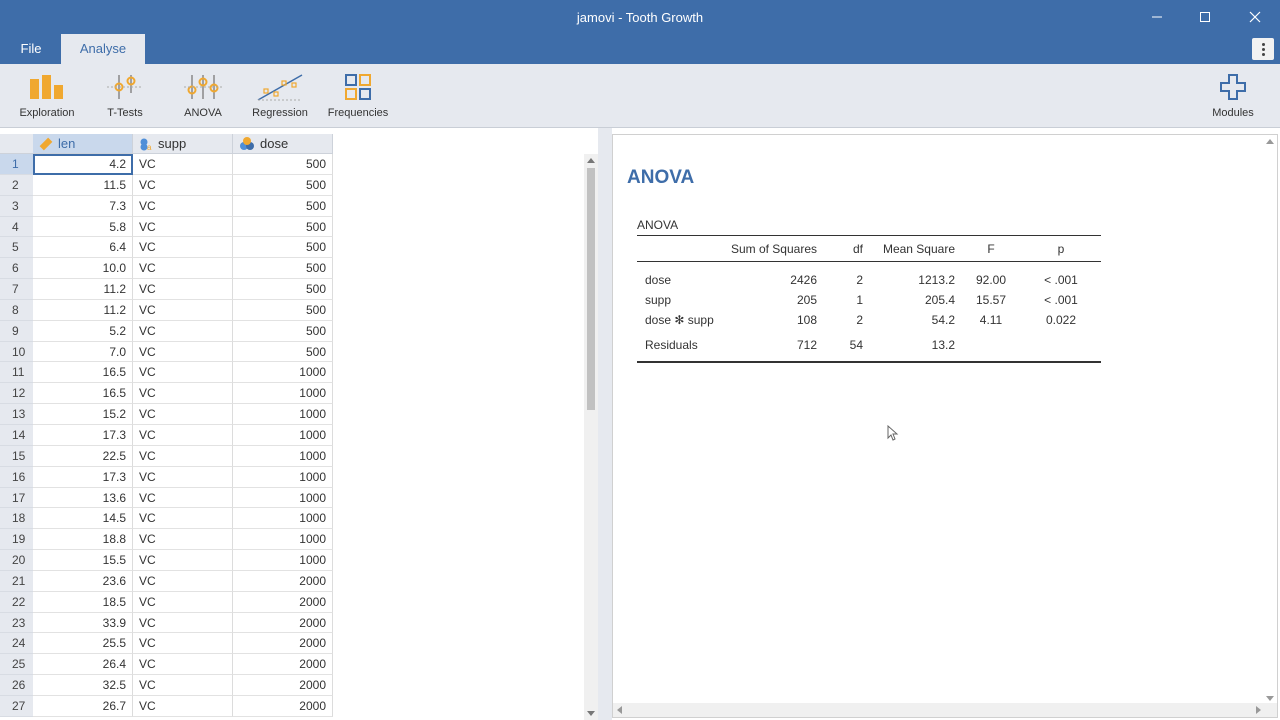 The height and width of the screenshot is (720, 1280). What do you see at coordinates (1258, 710) in the screenshot?
I see `scroll-right-icon` at bounding box center [1258, 710].